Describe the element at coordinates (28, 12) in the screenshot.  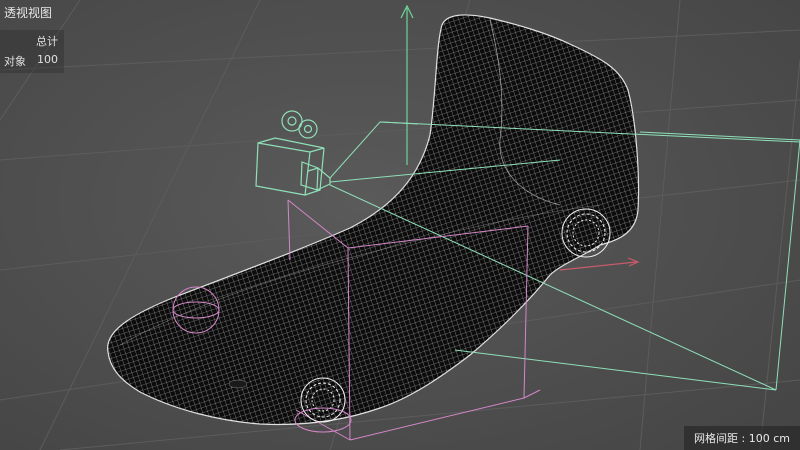
I see `viewport-title: 透视视图` at that location.